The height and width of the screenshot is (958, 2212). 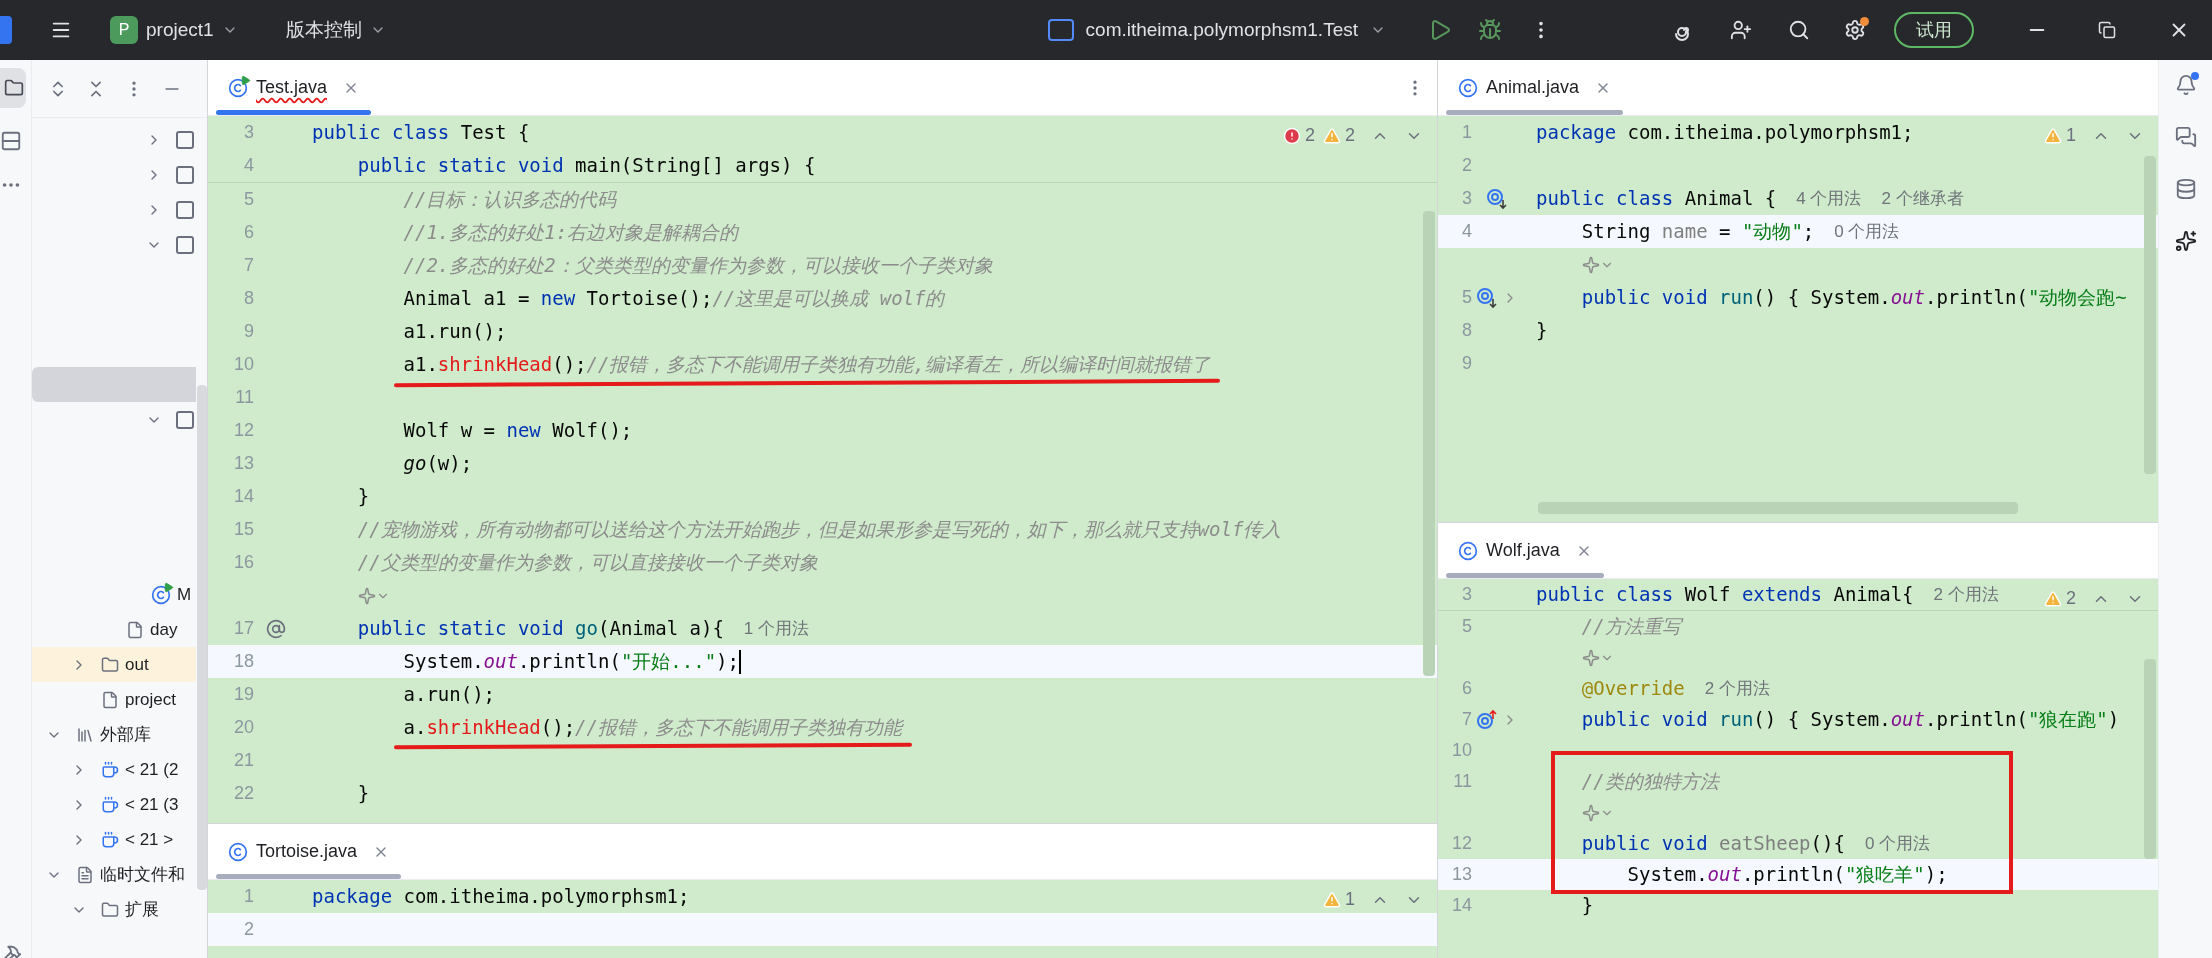 What do you see at coordinates (1787, 874) in the screenshot?
I see `code-line: System.out.println("狼吃羊");` at bounding box center [1787, 874].